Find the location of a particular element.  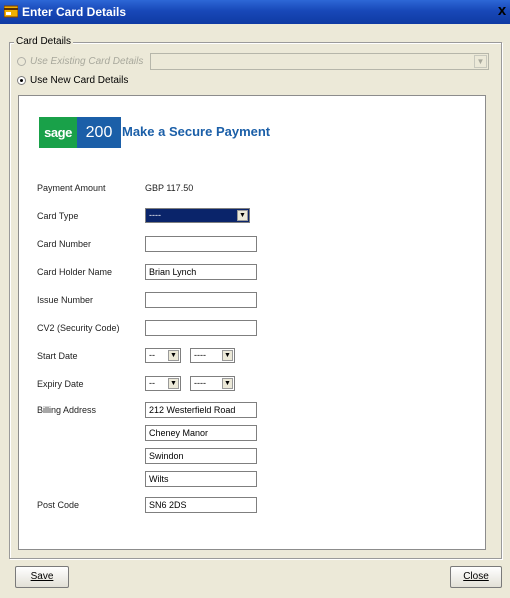

window-title: Enter Card Details is located at coordinates (74, 12).